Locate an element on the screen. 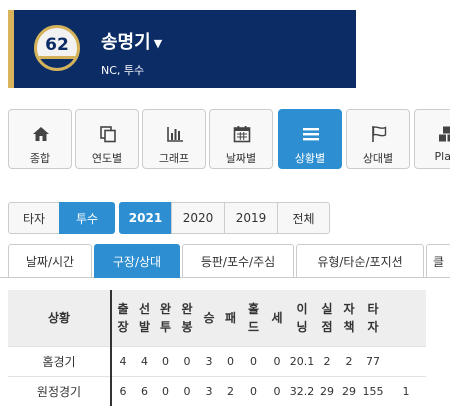 The image size is (450, 406). player-name-dropdown: 송명기 ▼ is located at coordinates (131, 41).